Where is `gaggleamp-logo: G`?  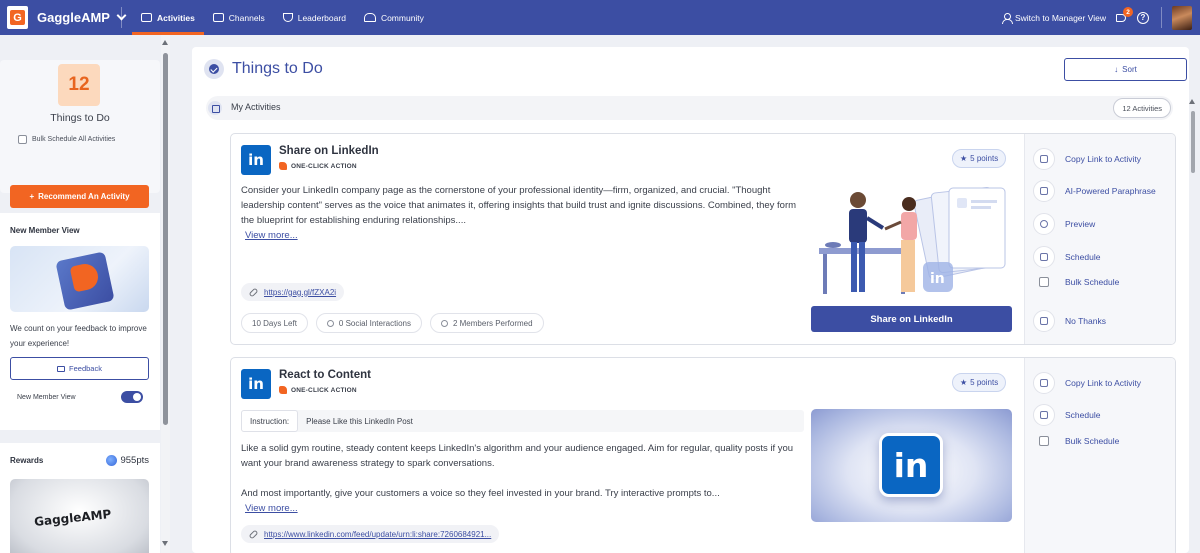 gaggleamp-logo: G is located at coordinates (17, 17).